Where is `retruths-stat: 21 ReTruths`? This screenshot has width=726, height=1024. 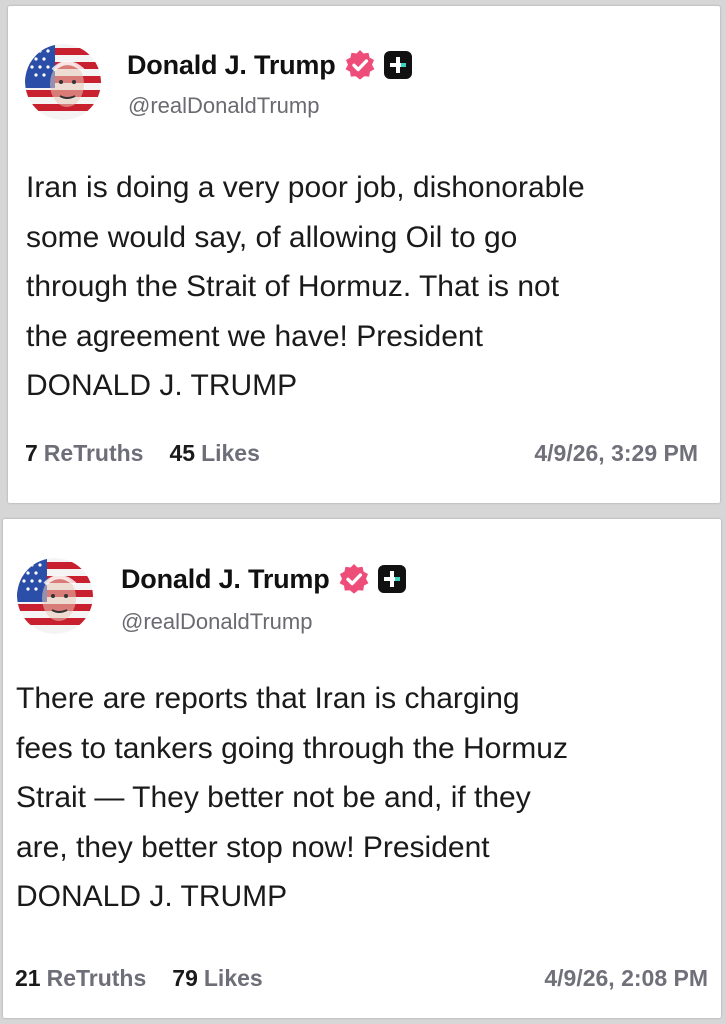 retruths-stat: 21 ReTruths is located at coordinates (80, 978).